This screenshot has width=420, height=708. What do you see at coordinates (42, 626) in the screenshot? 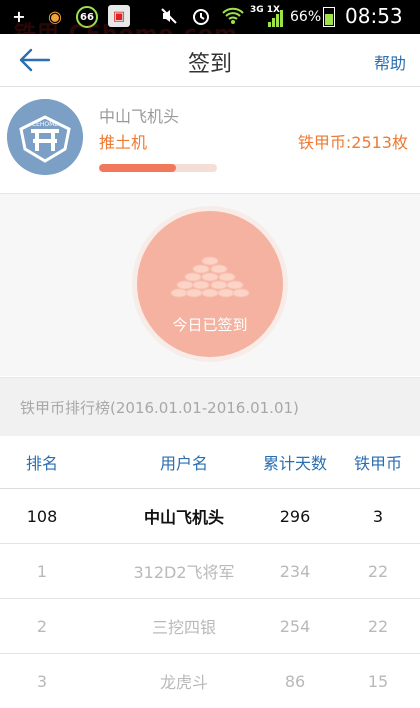
I see `rank-cell: 2` at bounding box center [42, 626].